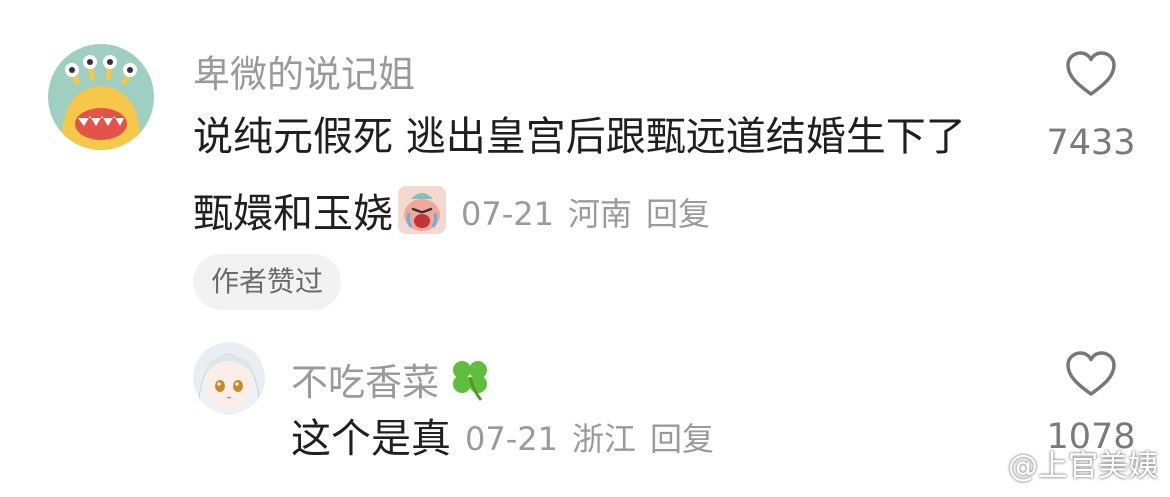  I want to click on anime-girl-avatar-icon, so click(229, 378).